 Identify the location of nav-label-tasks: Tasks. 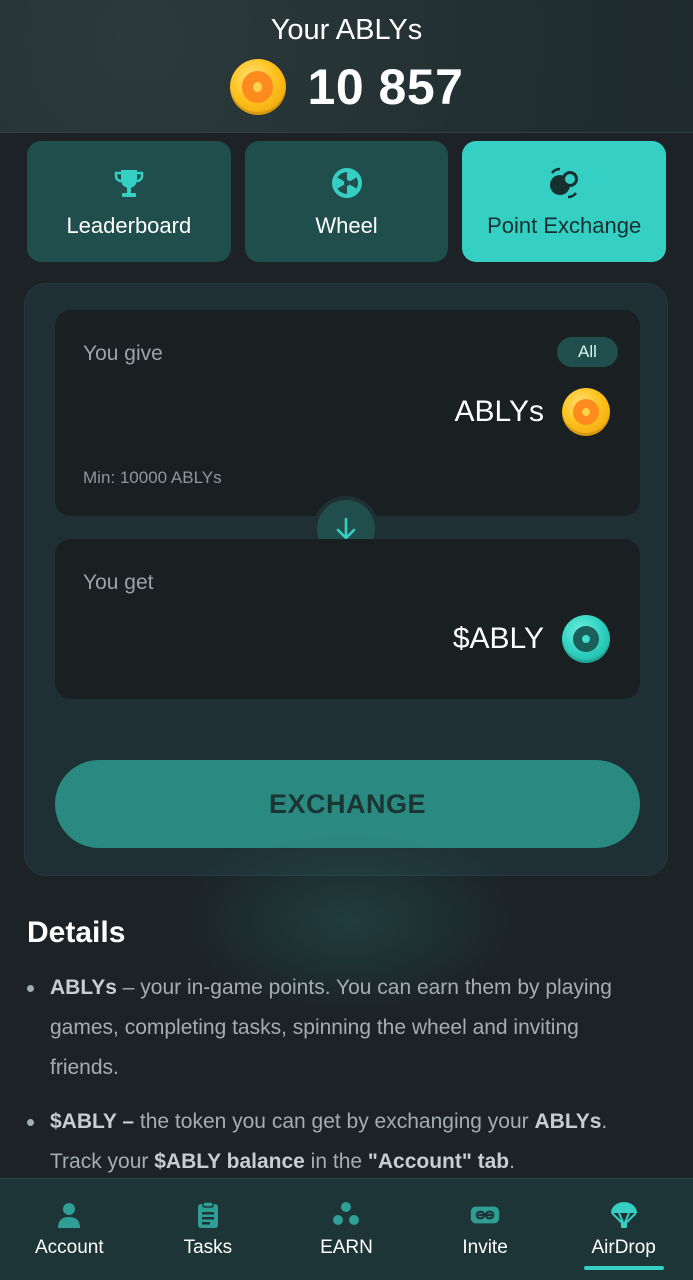
(208, 1247).